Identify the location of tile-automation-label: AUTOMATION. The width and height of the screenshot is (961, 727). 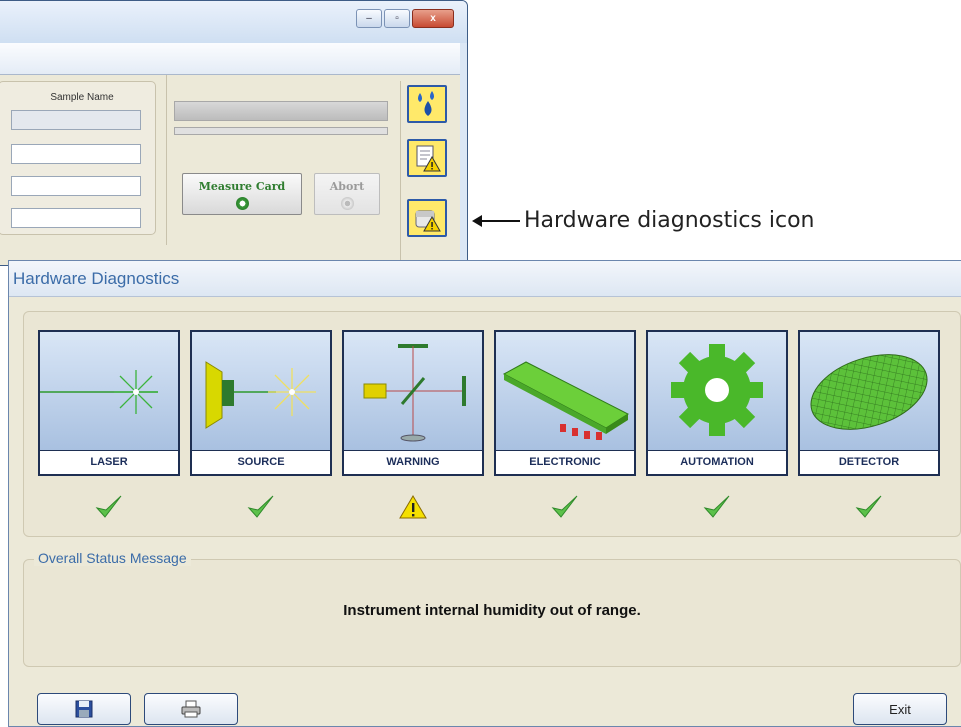
(717, 462).